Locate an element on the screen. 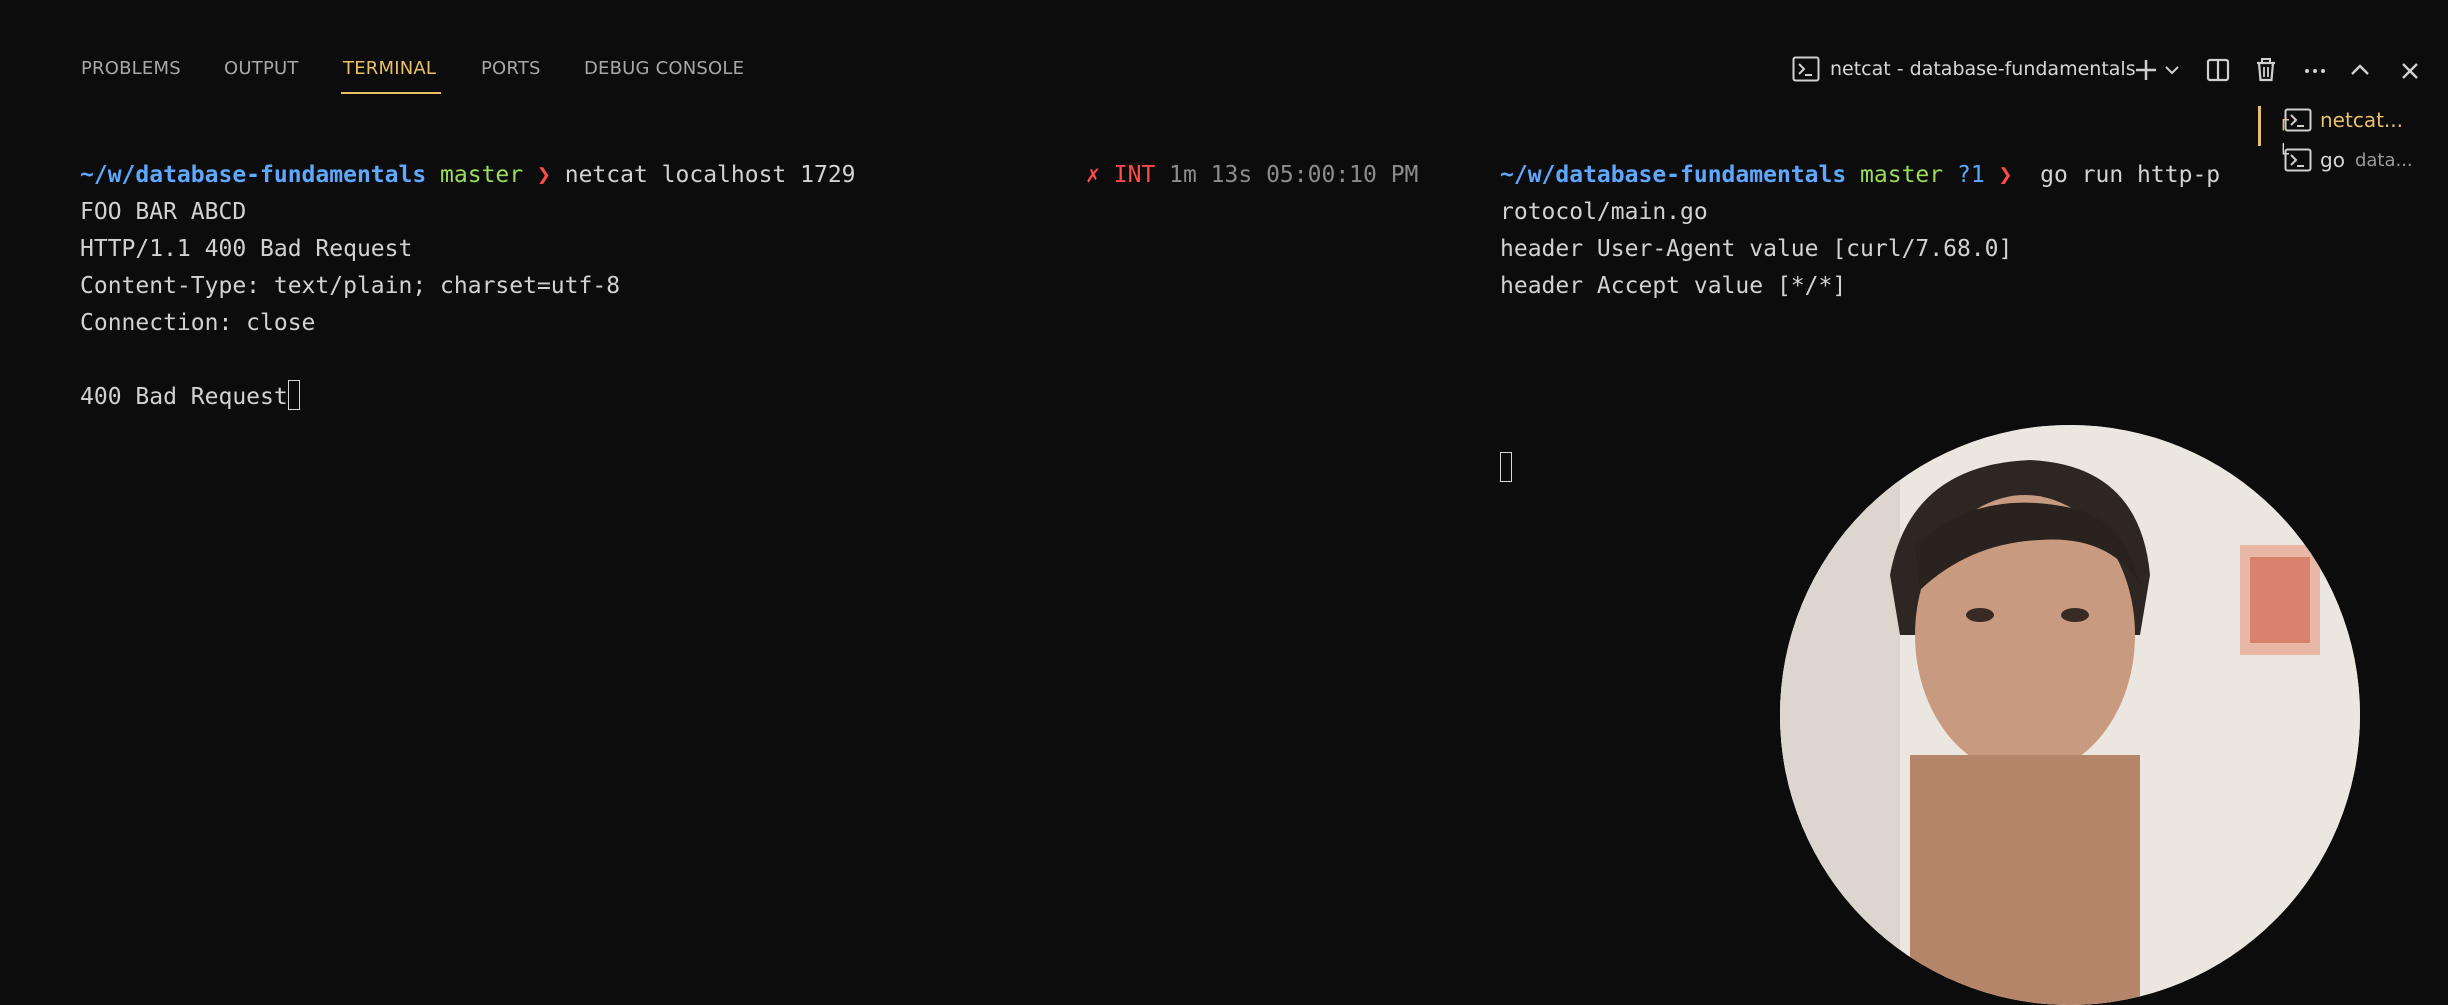 The width and height of the screenshot is (2448, 1005). kill-terminal-button is located at coordinates (2266, 70).